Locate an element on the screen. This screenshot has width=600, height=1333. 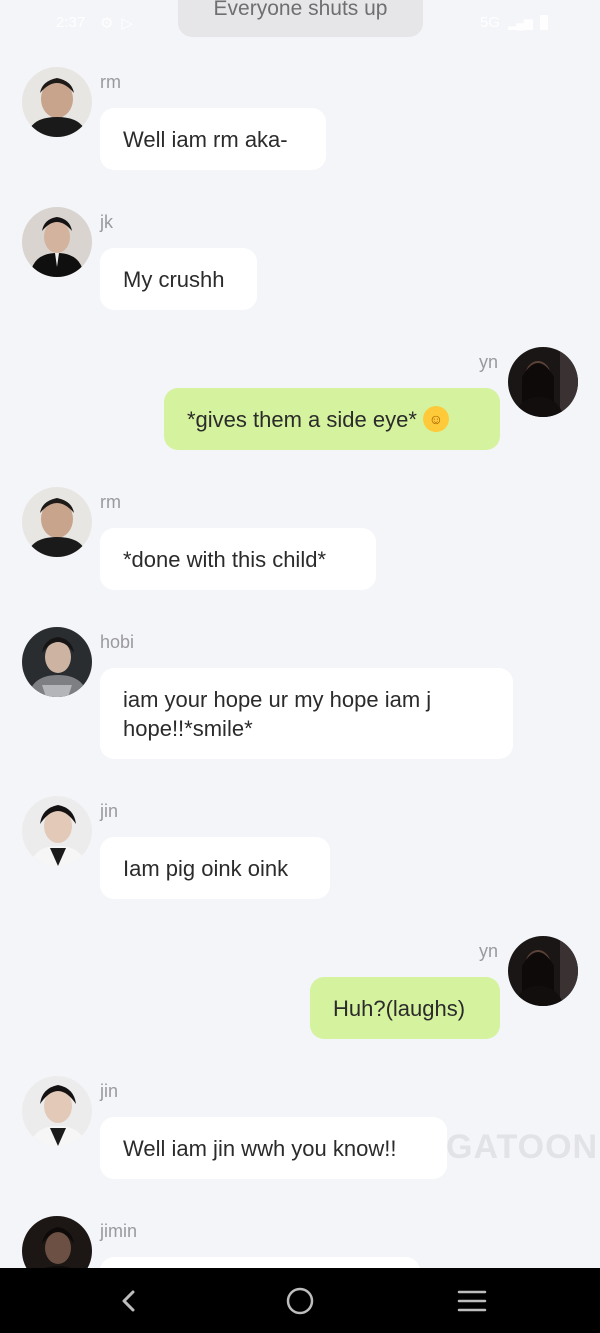
chat-bubble: Well iam rm aka- is located at coordinates (213, 139).